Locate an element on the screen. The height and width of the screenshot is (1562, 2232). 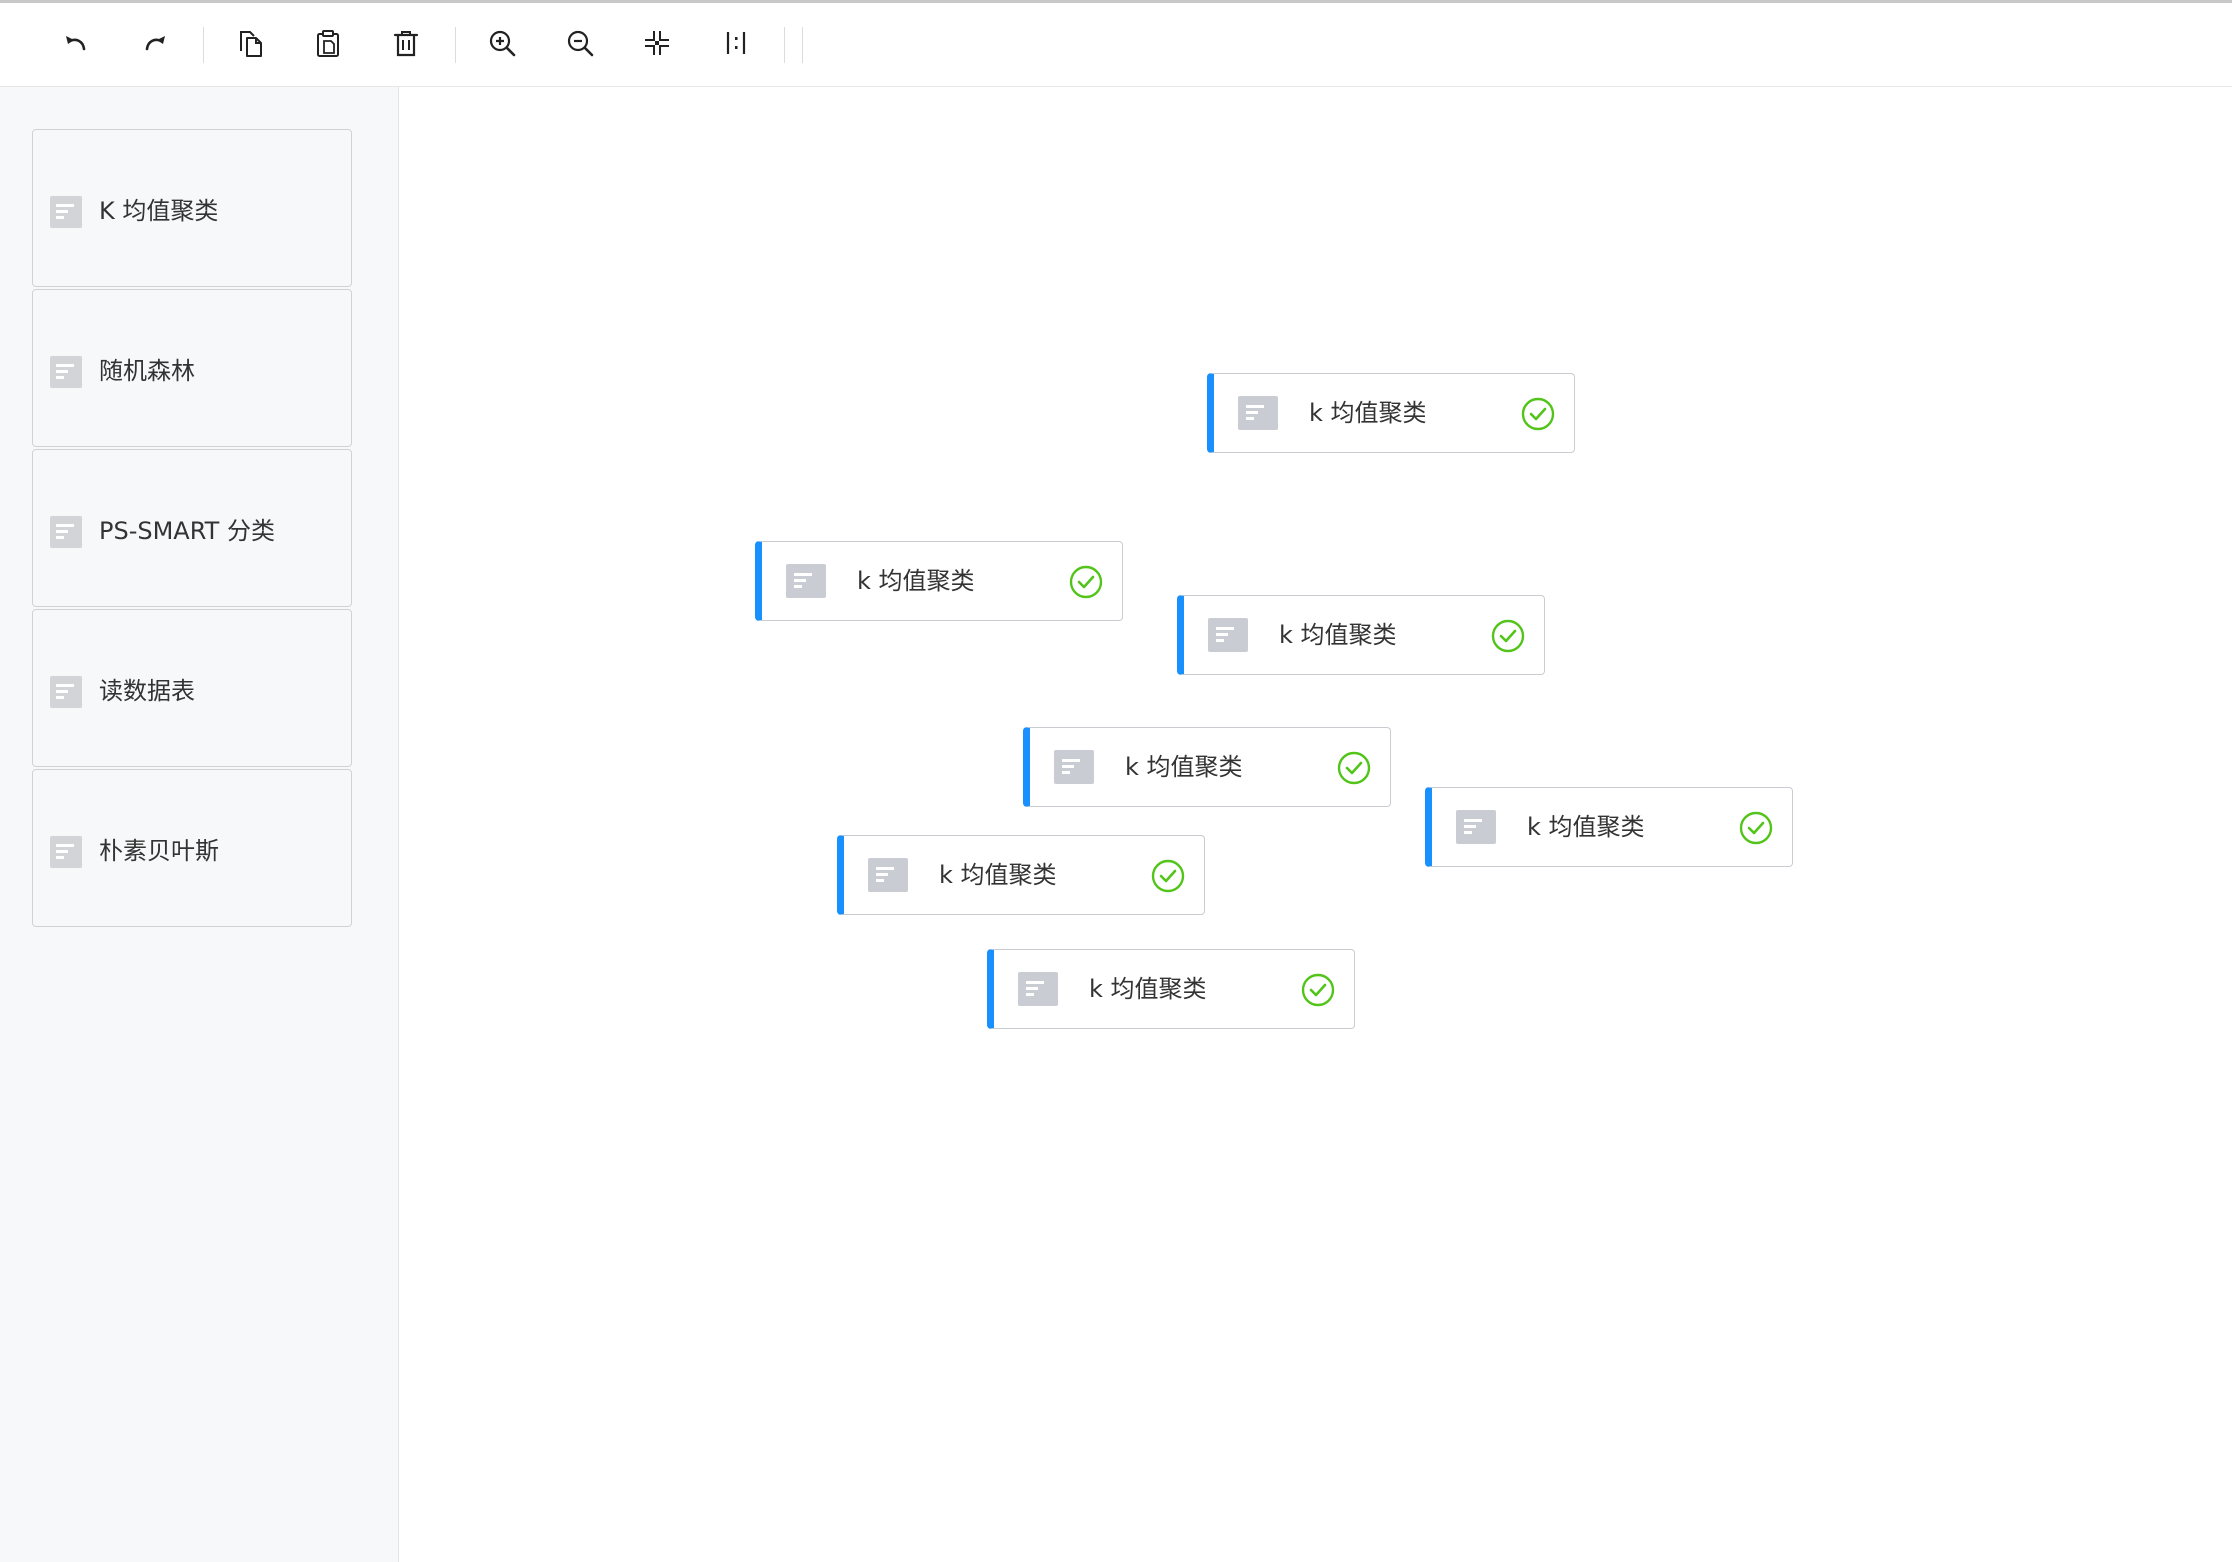
copy-button is located at coordinates (250, 43).